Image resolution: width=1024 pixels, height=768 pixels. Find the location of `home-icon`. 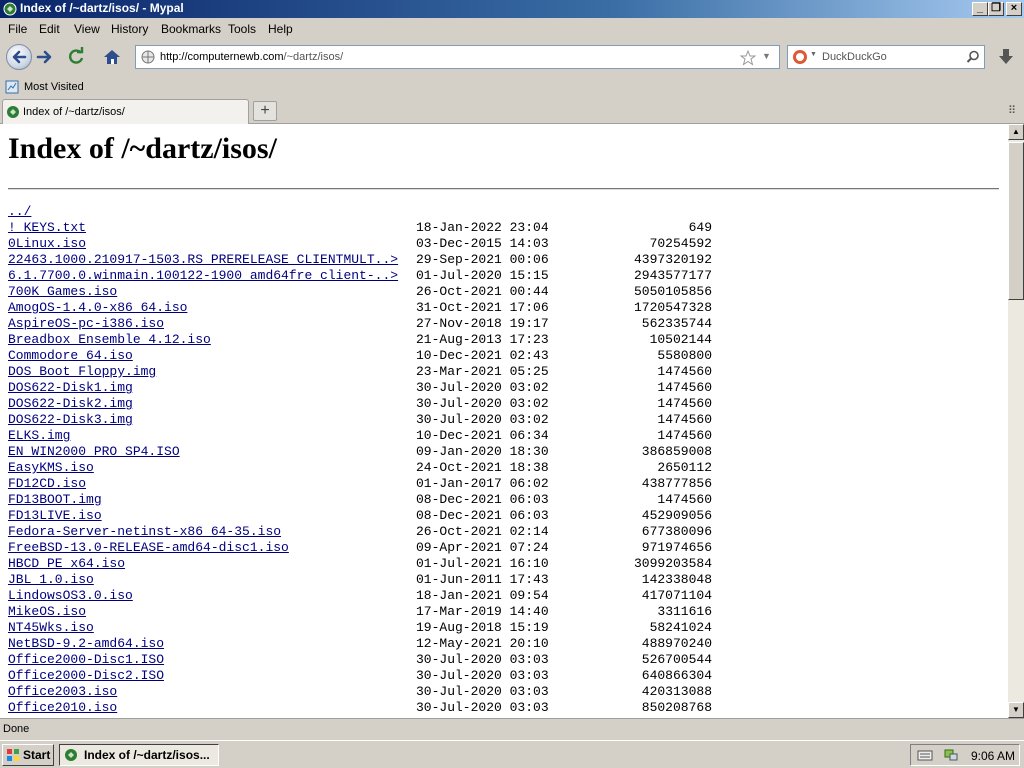

home-icon is located at coordinates (112, 57).